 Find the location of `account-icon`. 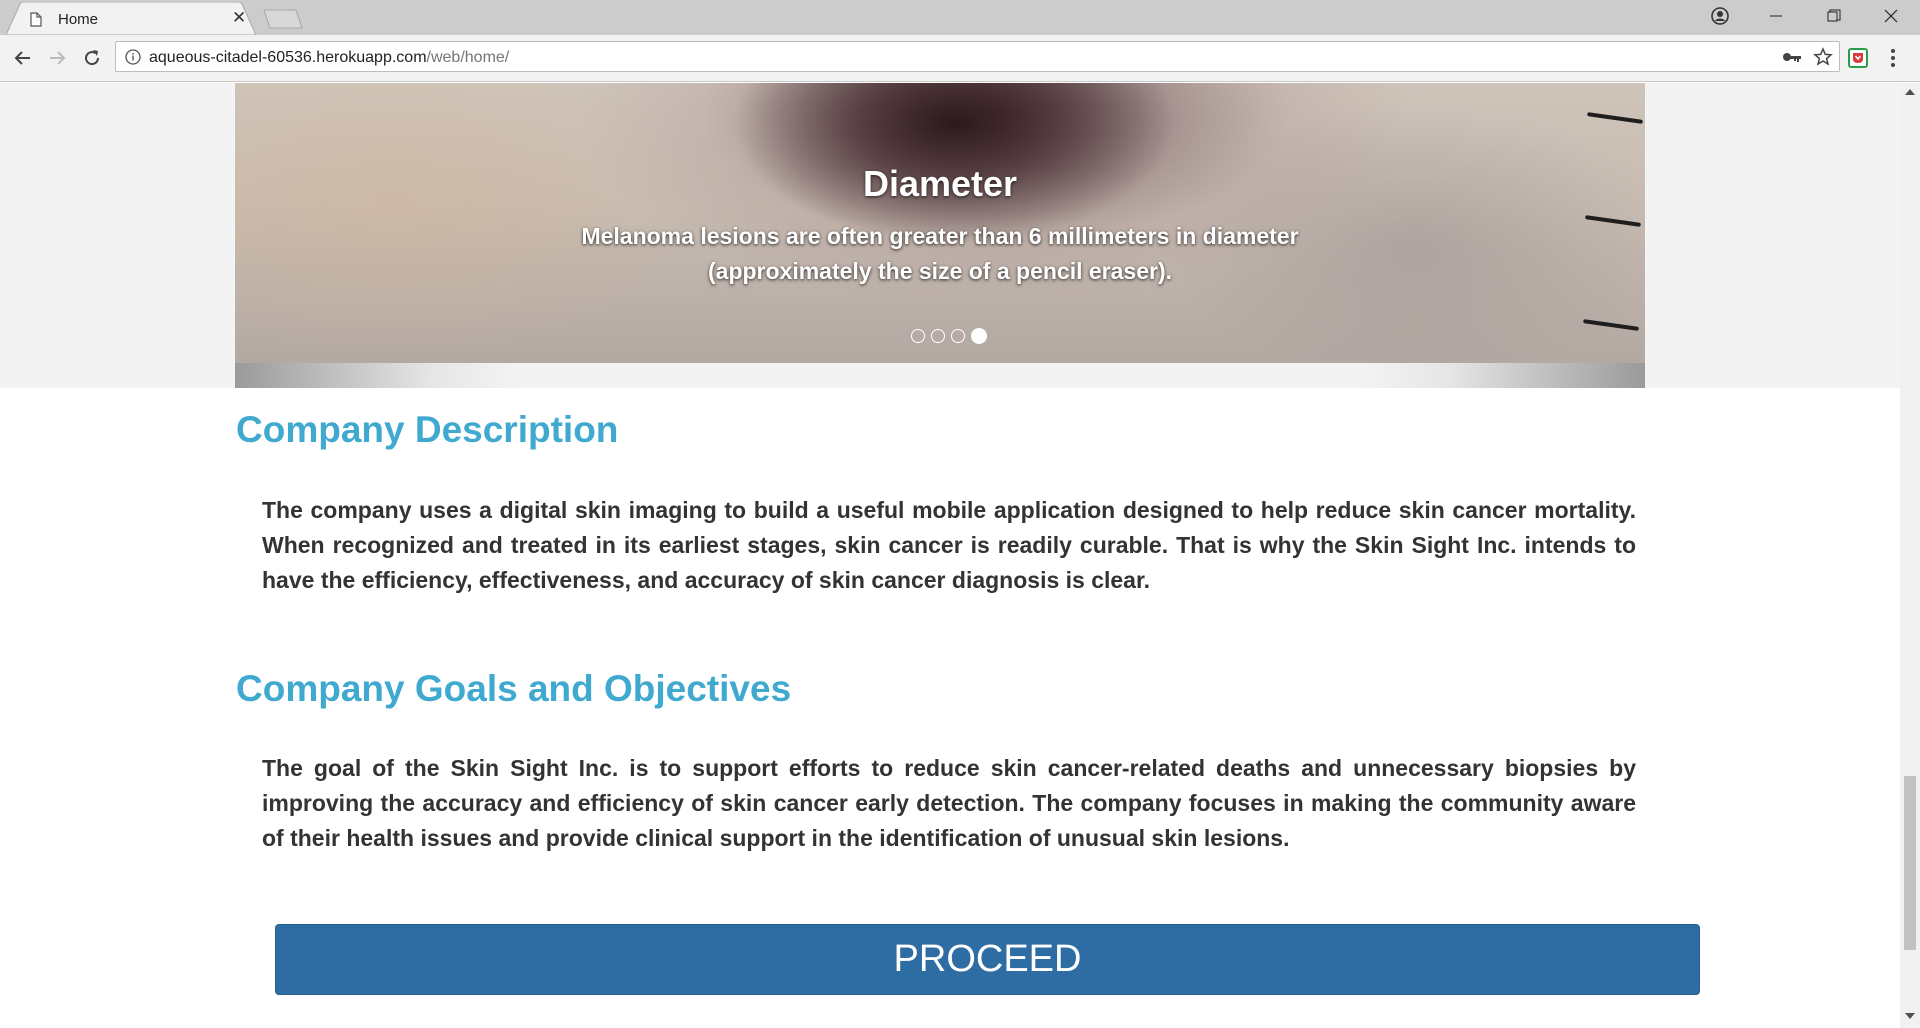

account-icon is located at coordinates (1720, 16).